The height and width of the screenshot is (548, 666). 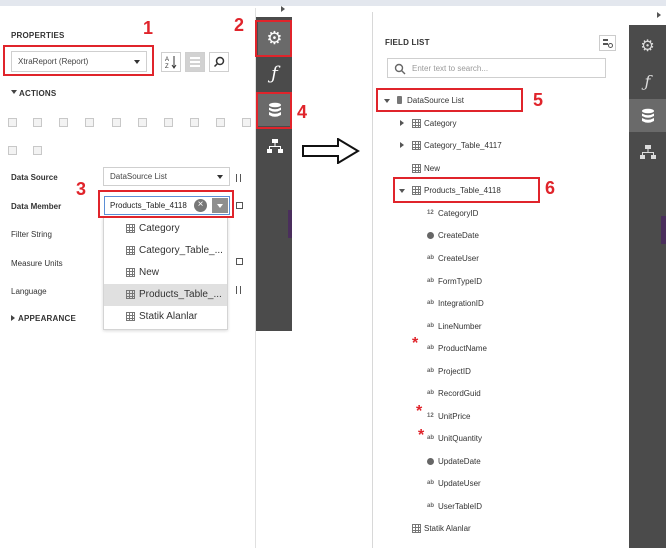 What do you see at coordinates (37, 150) in the screenshot?
I see `vertical-spacing-icon` at bounding box center [37, 150].